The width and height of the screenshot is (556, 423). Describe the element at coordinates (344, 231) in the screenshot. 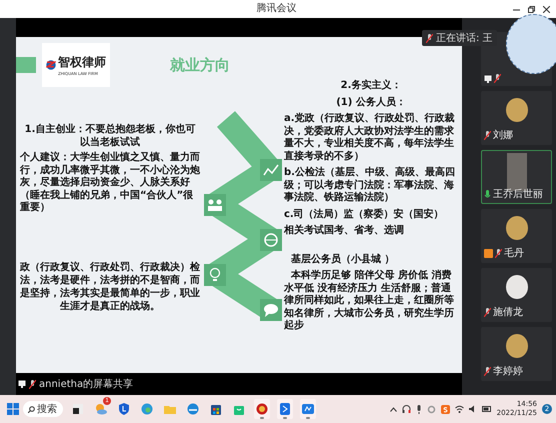

I see `slide-paragraph: 相关考试国考、省考、选调` at that location.